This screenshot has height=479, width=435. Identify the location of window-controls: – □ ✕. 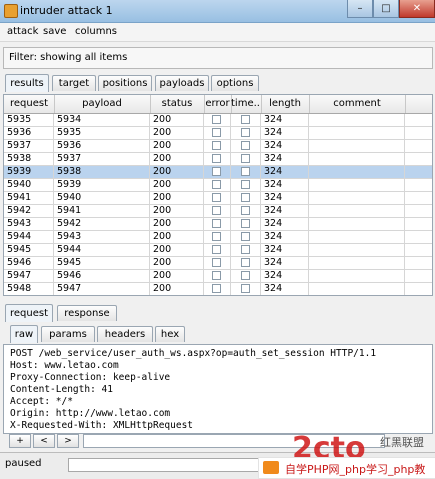
(391, 9).